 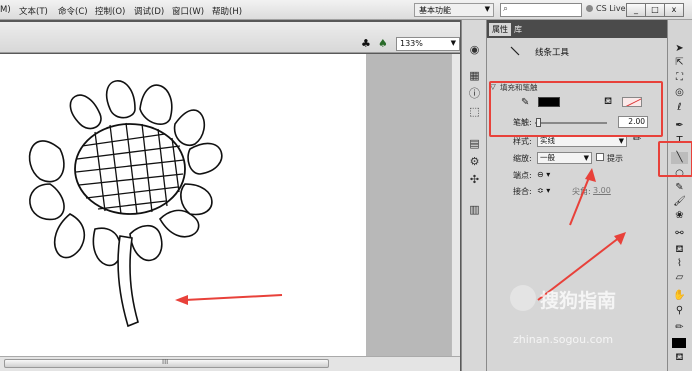 I want to click on stroke-color-tool-icon: ✏, so click(x=679, y=328).